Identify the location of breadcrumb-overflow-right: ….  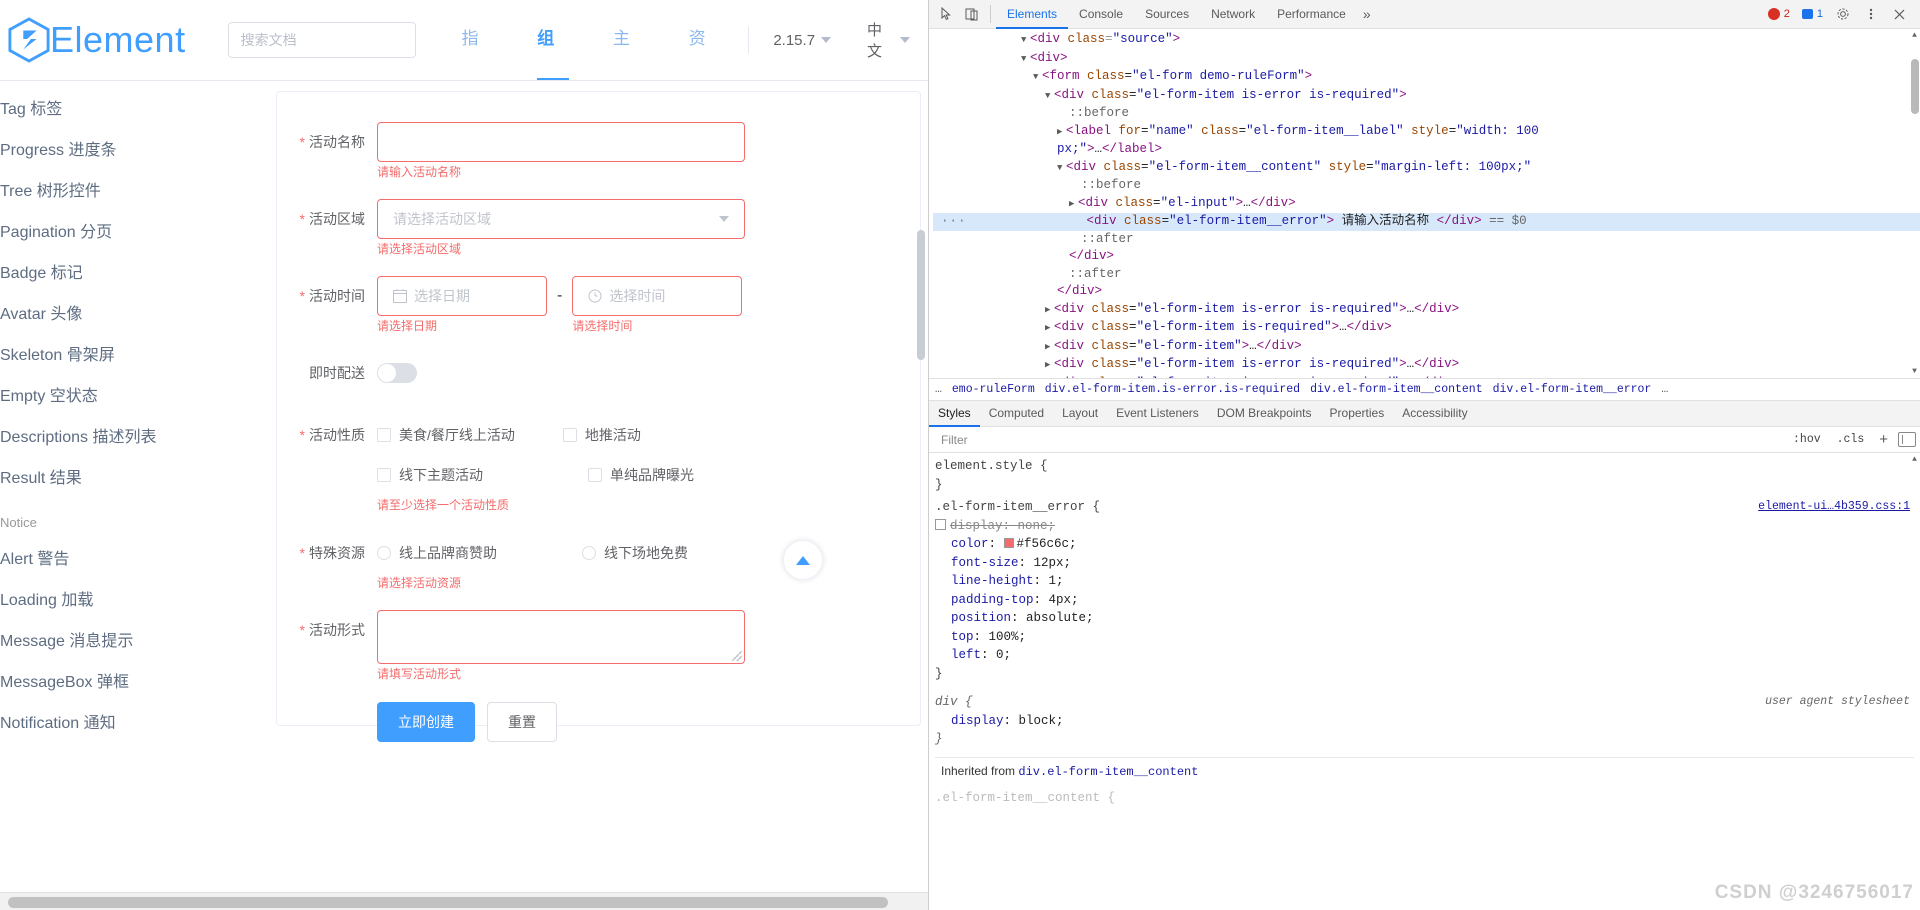
(1664, 389).